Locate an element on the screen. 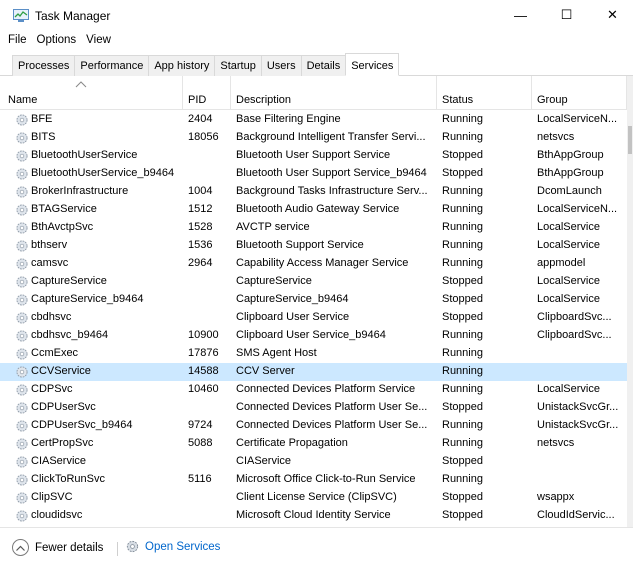  service-row: CCVService 14588 CCV Server Running is located at coordinates (313, 372).